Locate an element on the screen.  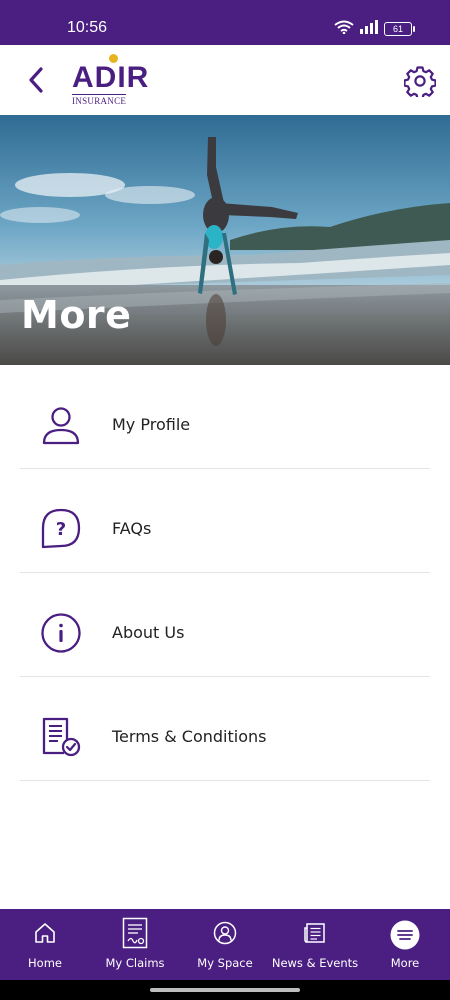
nav-my-space: My Space is located at coordinates (225, 944).